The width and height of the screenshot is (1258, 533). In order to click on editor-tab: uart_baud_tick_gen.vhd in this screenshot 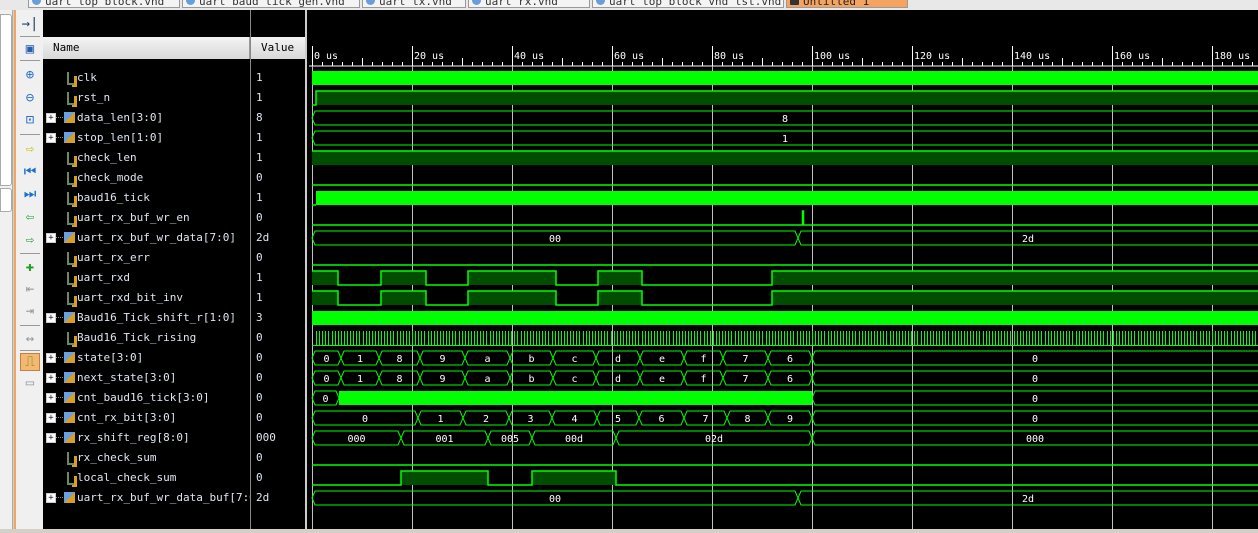, I will do `click(271, 4)`.